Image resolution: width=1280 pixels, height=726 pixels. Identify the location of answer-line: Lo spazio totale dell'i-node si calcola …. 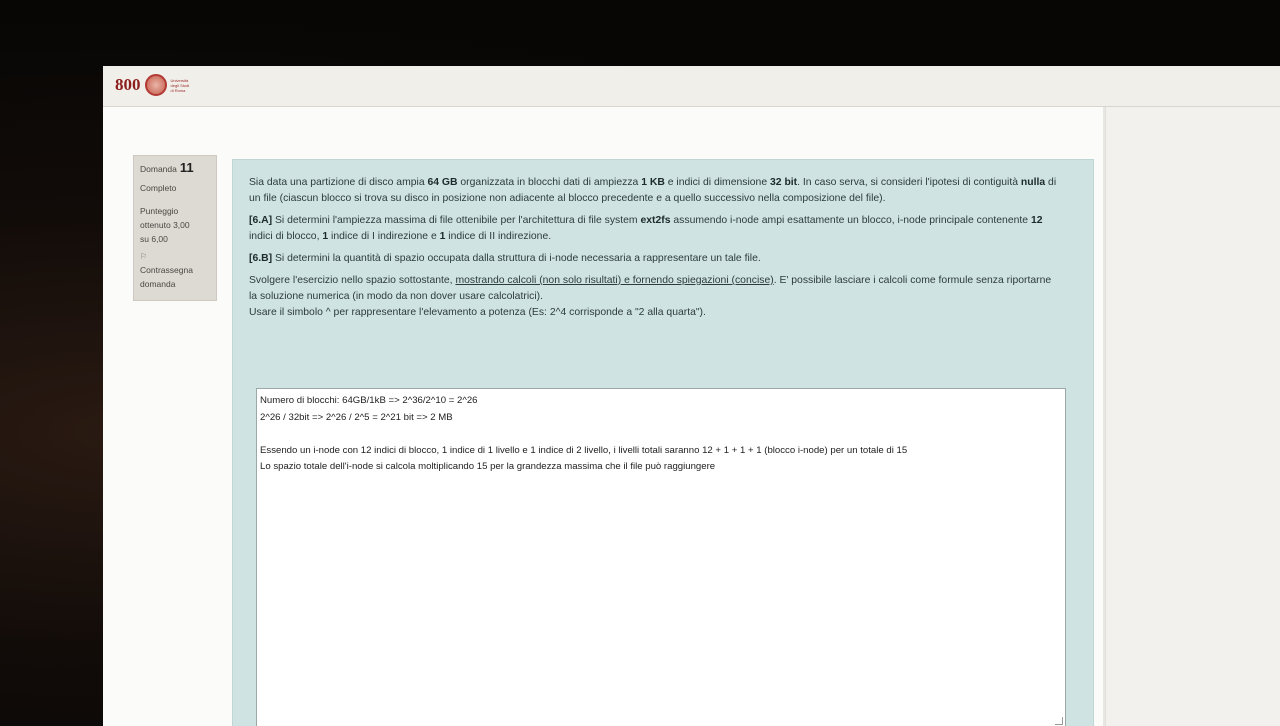
(488, 466).